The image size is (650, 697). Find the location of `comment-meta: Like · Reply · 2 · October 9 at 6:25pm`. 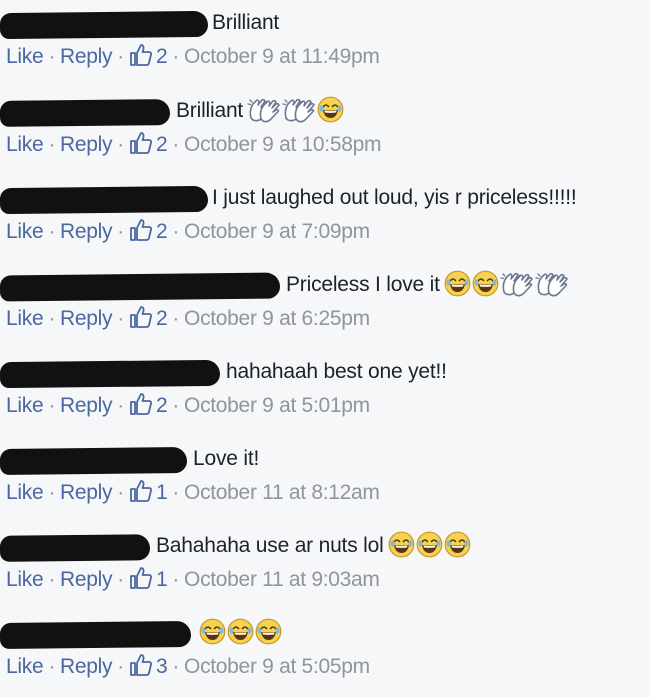

comment-meta: Like · Reply · 2 · October 9 at 6:25pm is located at coordinates (188, 319).